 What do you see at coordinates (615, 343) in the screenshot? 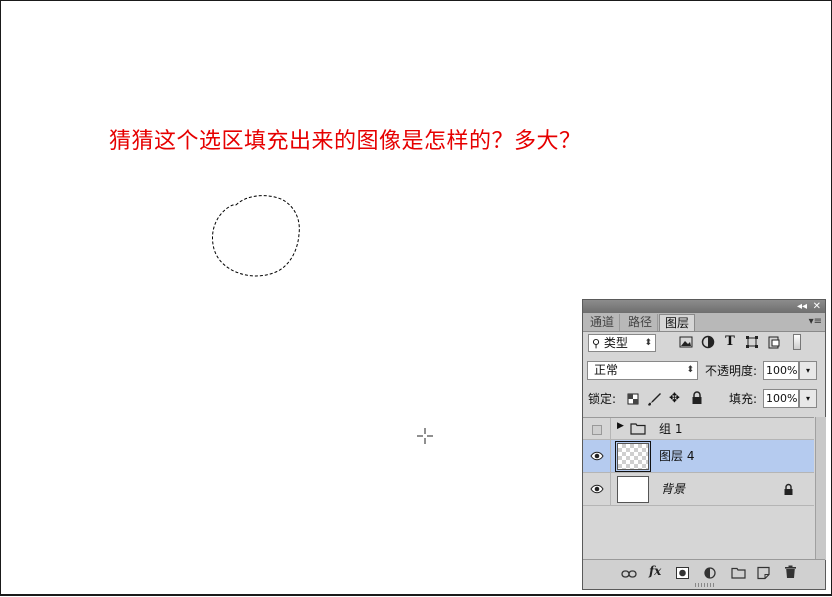
I see `filter-kind-label: 类型` at bounding box center [615, 343].